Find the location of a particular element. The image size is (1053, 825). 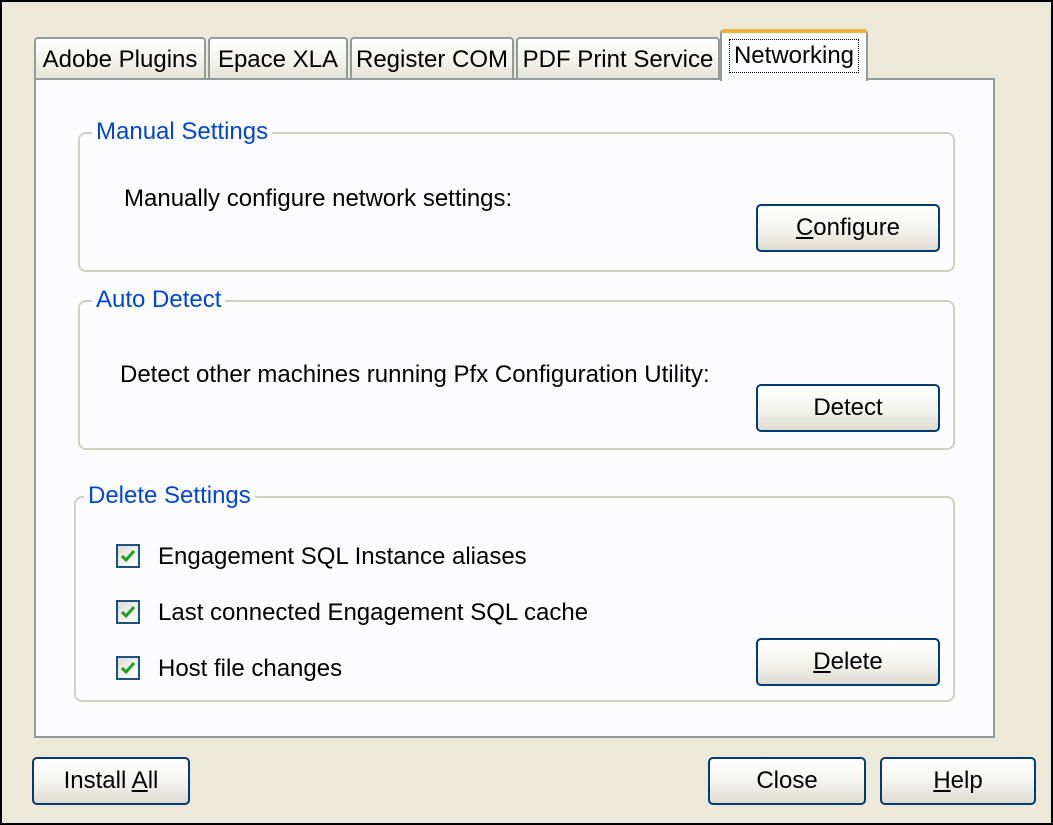

detect-button: Detect is located at coordinates (848, 408).